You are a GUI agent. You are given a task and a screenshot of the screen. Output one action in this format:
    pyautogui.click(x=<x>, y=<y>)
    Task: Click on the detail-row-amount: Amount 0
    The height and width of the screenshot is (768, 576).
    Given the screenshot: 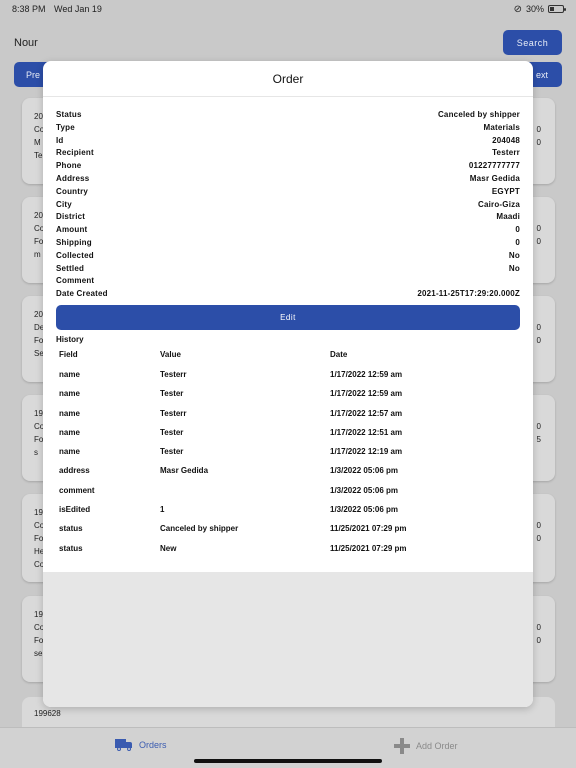 What is the action you would take?
    pyautogui.click(x=288, y=231)
    